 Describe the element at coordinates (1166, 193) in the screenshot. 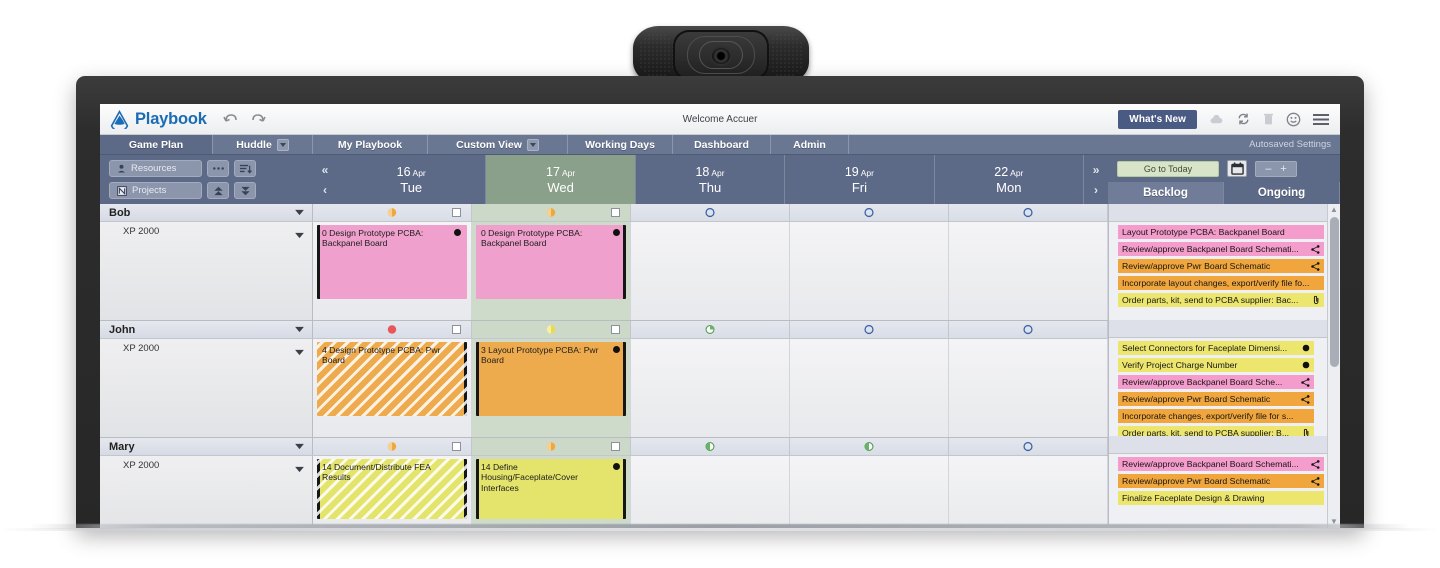

I see `tab-backlog: Backlog` at that location.